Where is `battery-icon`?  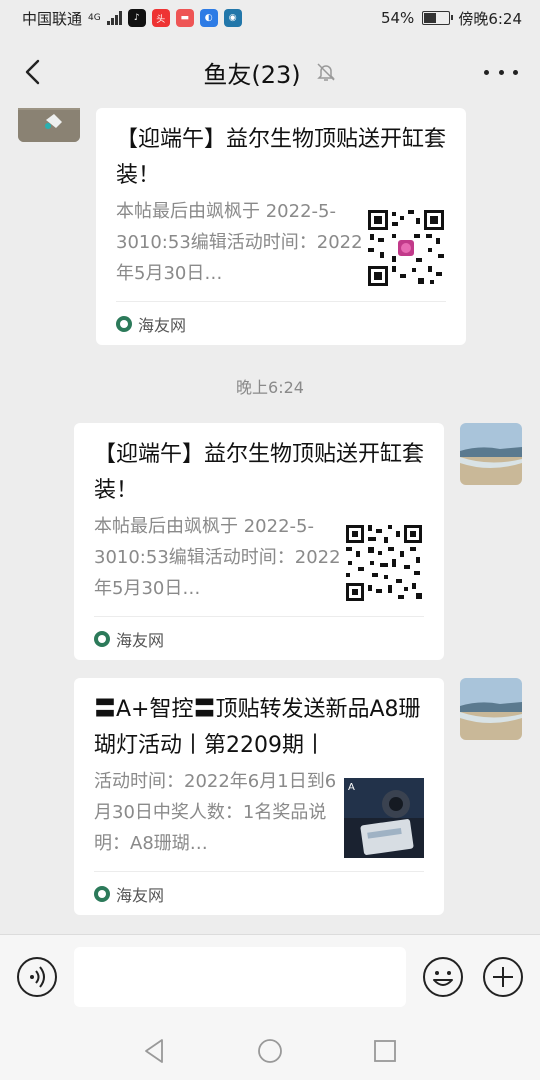 battery-icon is located at coordinates (438, 18).